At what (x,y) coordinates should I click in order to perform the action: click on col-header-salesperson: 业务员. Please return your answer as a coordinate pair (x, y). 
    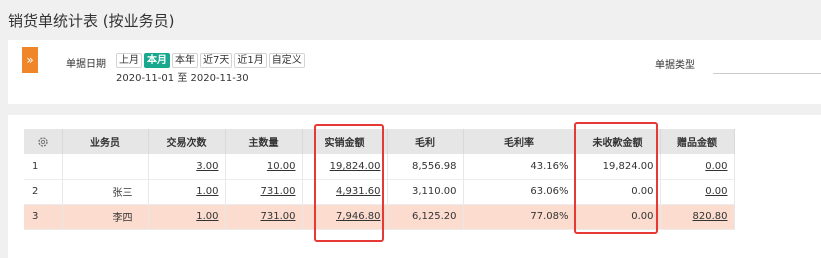
    Looking at the image, I should click on (105, 141).